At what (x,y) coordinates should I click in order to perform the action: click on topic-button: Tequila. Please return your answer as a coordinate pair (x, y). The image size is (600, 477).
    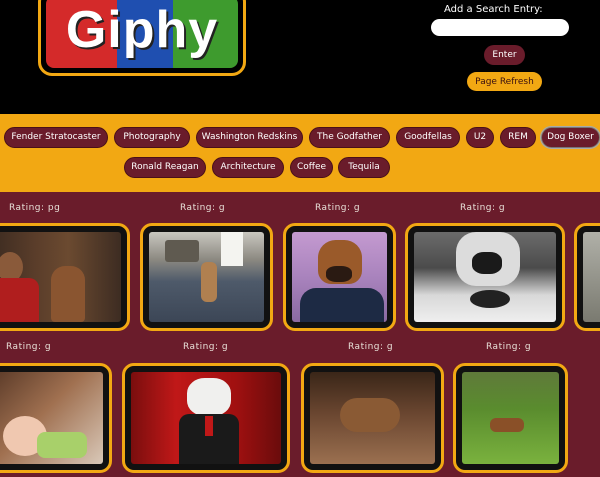
    Looking at the image, I should click on (364, 167).